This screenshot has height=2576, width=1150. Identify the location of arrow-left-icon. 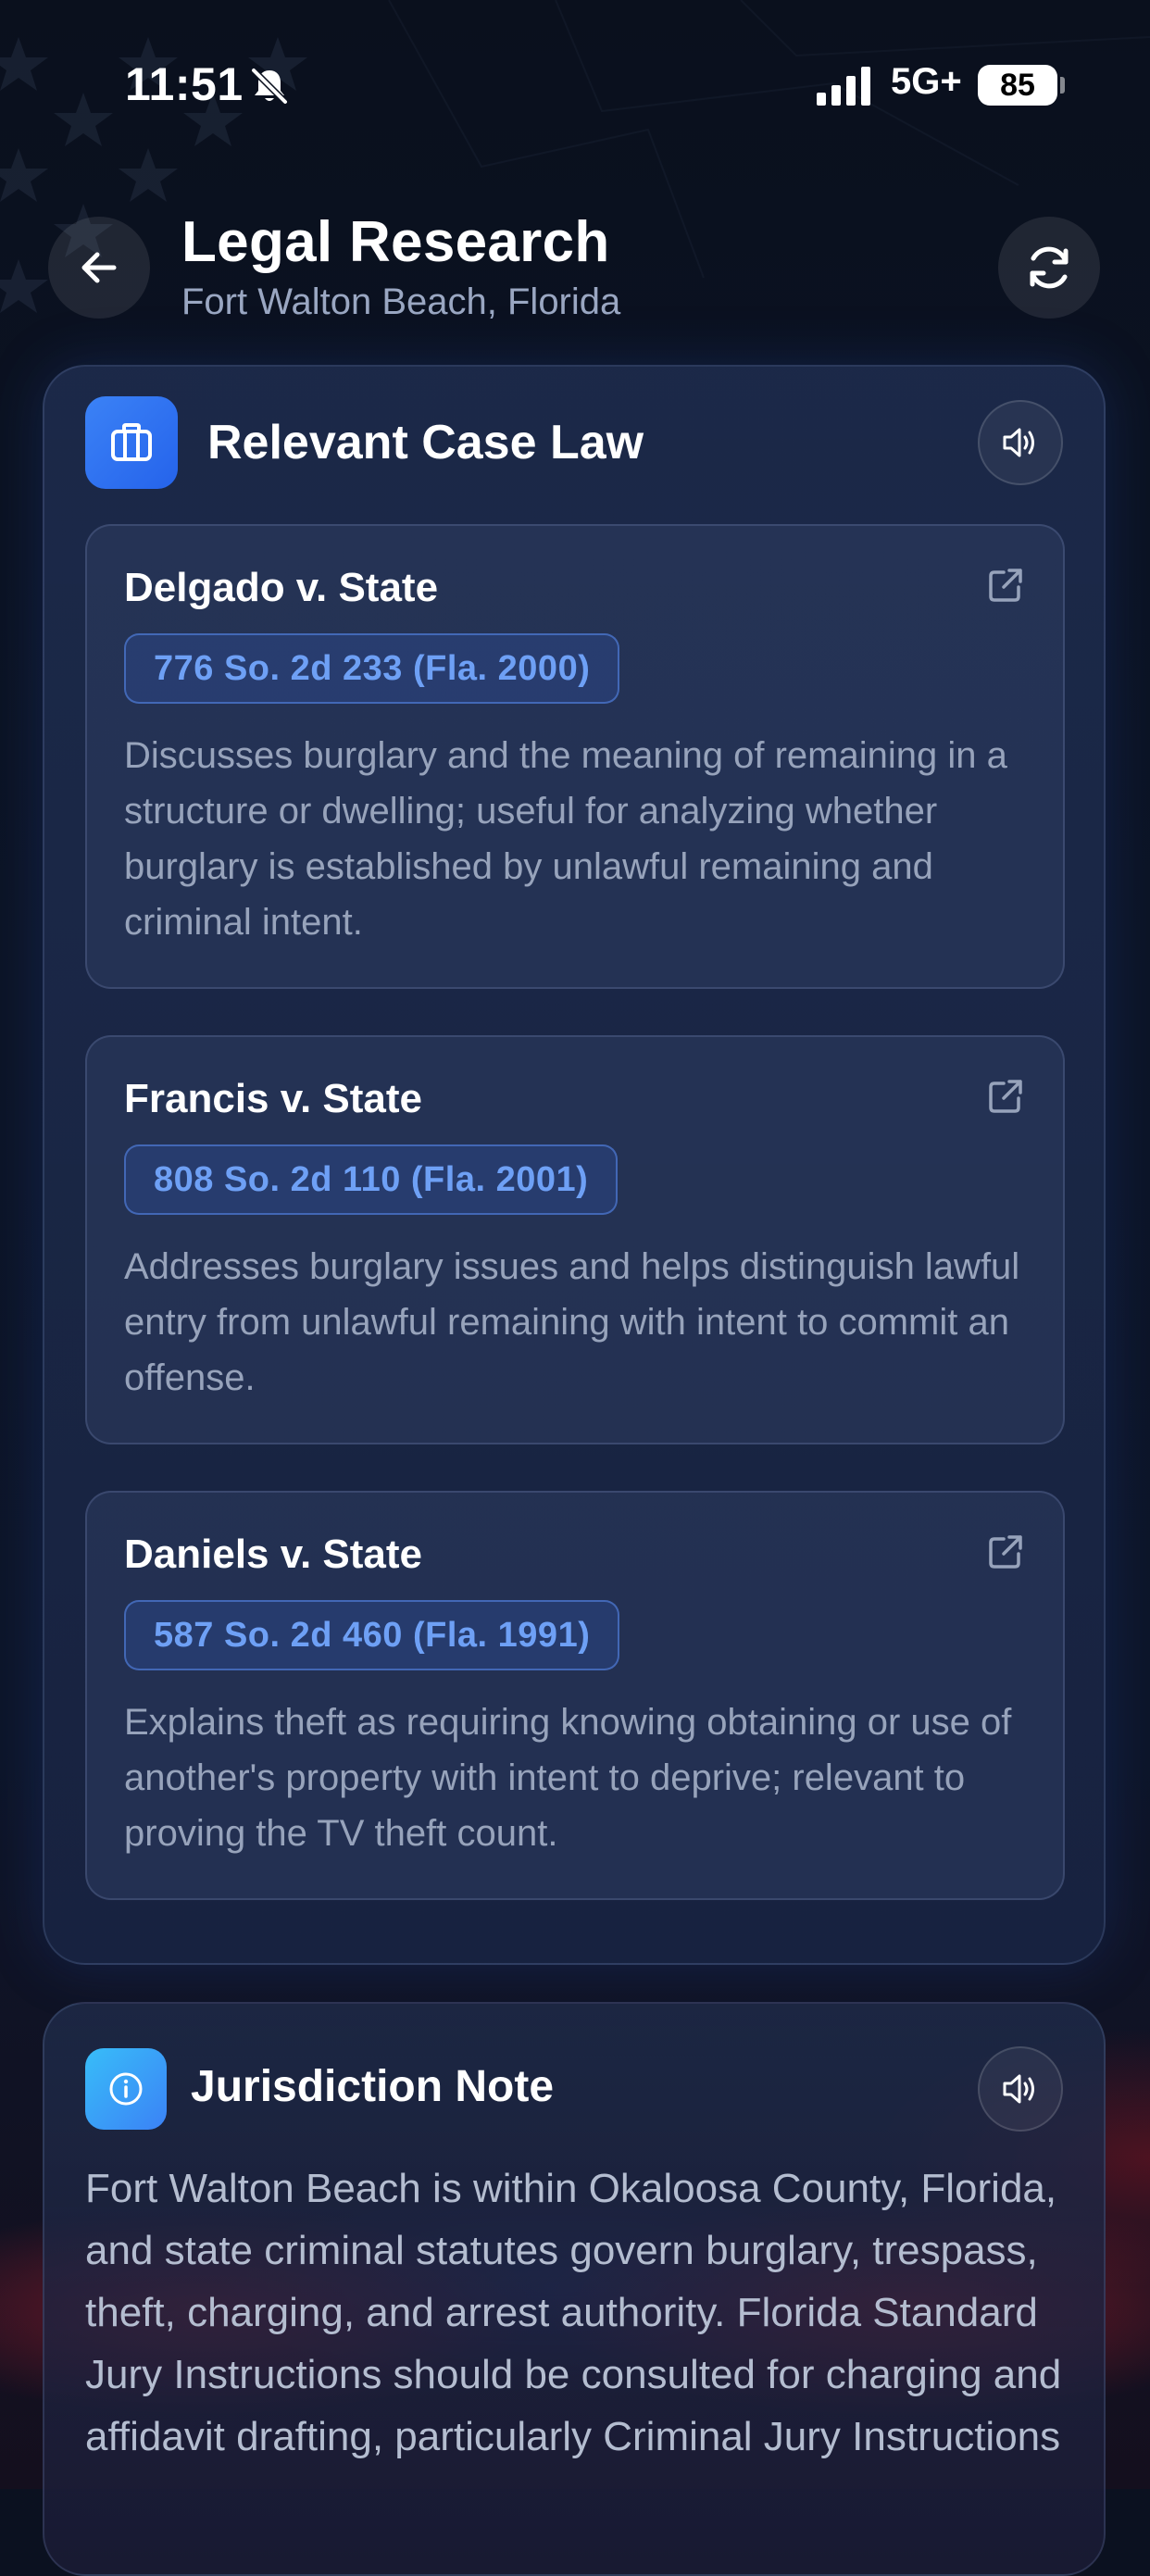
(99, 267).